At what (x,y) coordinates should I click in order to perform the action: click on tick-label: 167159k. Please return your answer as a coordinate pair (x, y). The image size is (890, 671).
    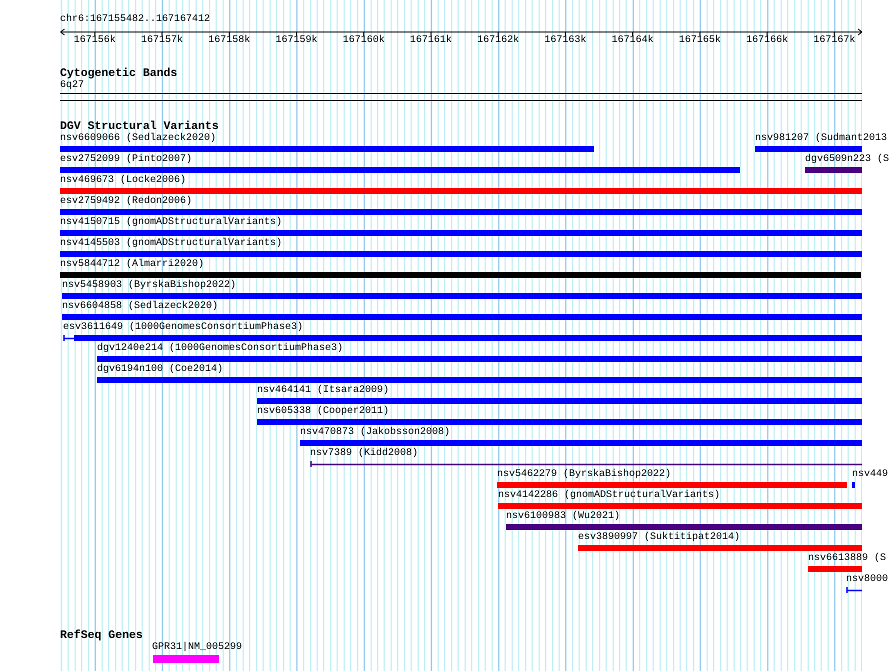
    Looking at the image, I should click on (296, 41).